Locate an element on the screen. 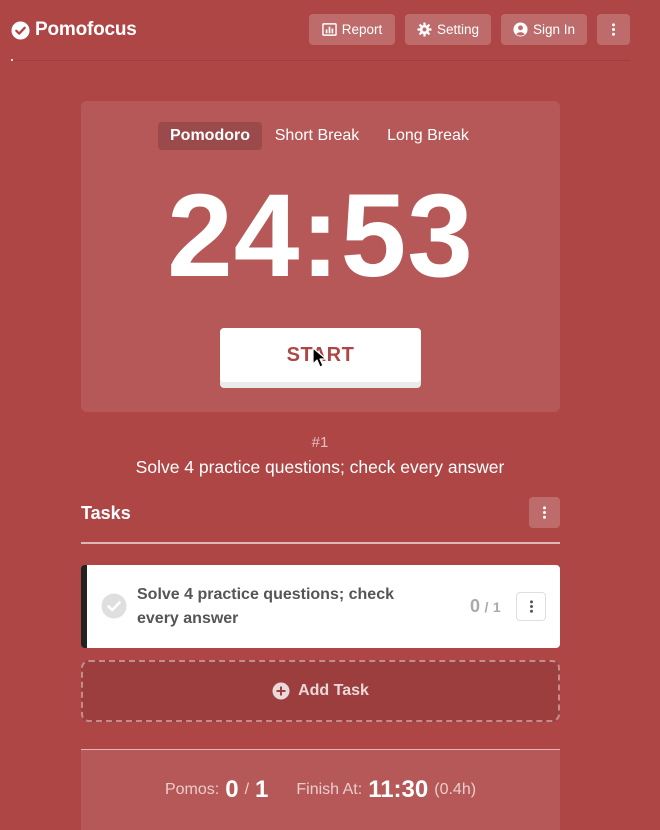 This screenshot has height=830, width=660. logo: Pomofocus is located at coordinates (74, 30).